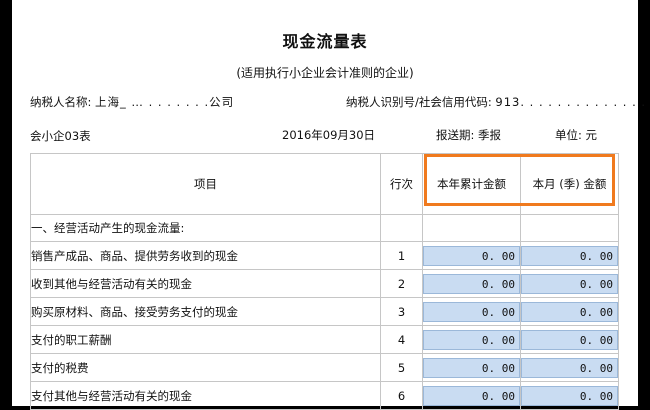 The height and width of the screenshot is (410, 650). I want to click on row-item: 支付的税费, so click(205, 367).